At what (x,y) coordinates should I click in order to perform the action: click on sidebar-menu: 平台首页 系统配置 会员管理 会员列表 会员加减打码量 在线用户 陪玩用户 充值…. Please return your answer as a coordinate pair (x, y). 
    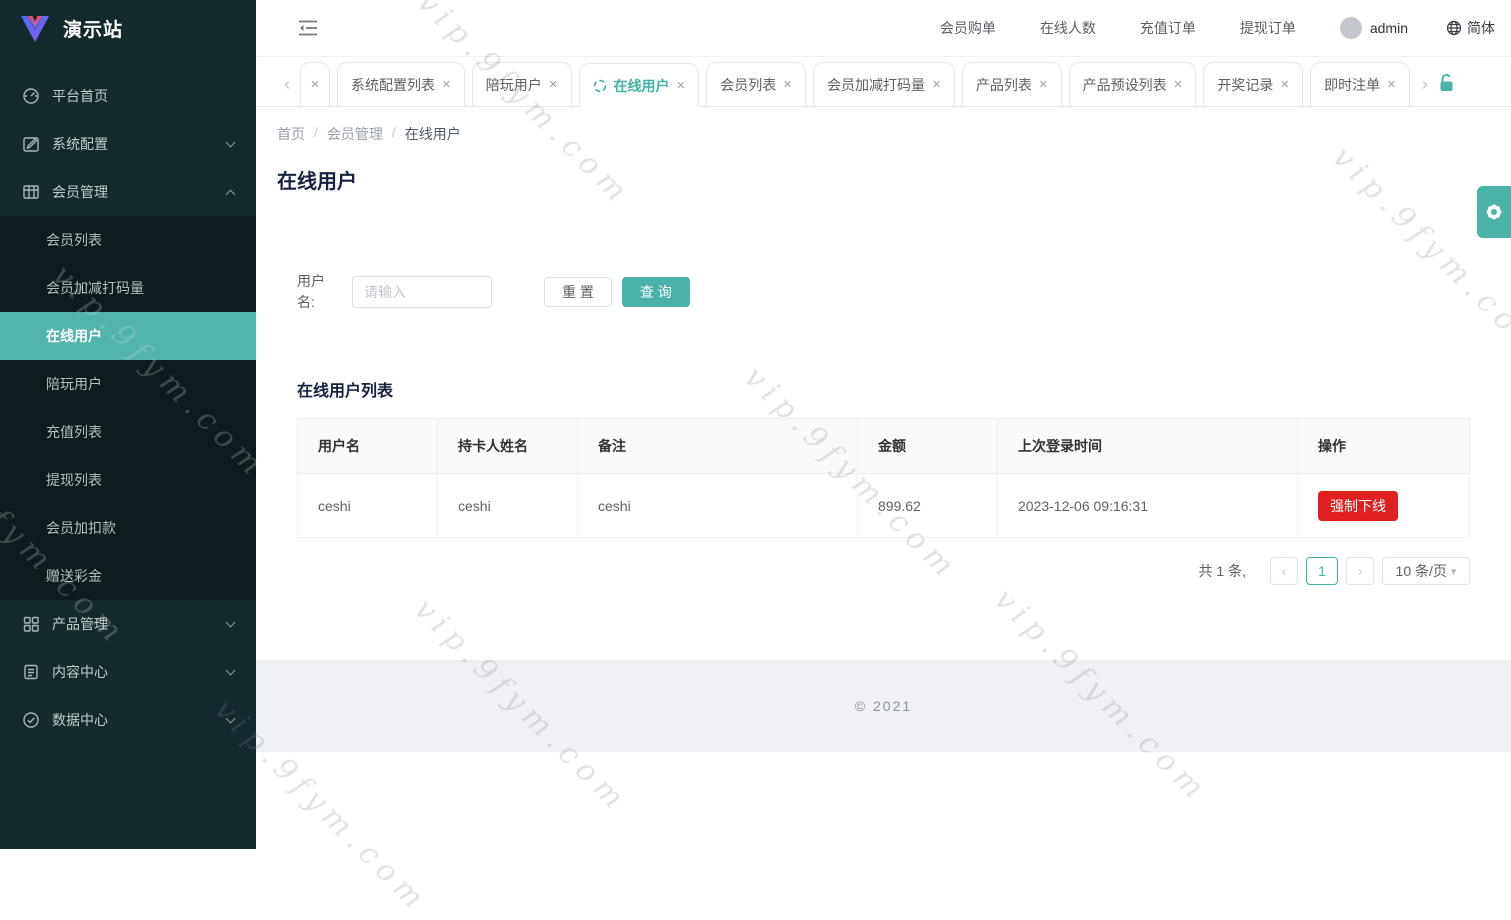
    Looking at the image, I should click on (128, 400).